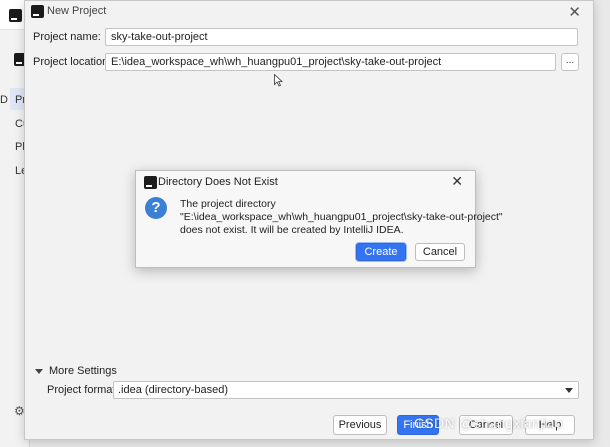 This screenshot has width=610, height=447. I want to click on project-location-label: Project location:, so click(72, 62).